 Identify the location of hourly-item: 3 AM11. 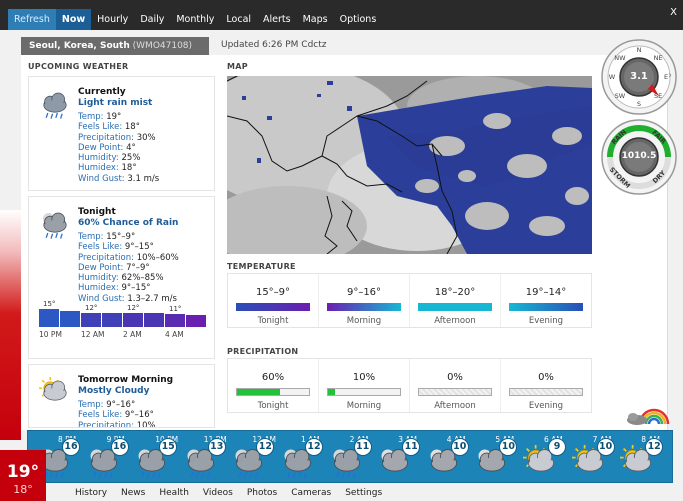
(400, 457).